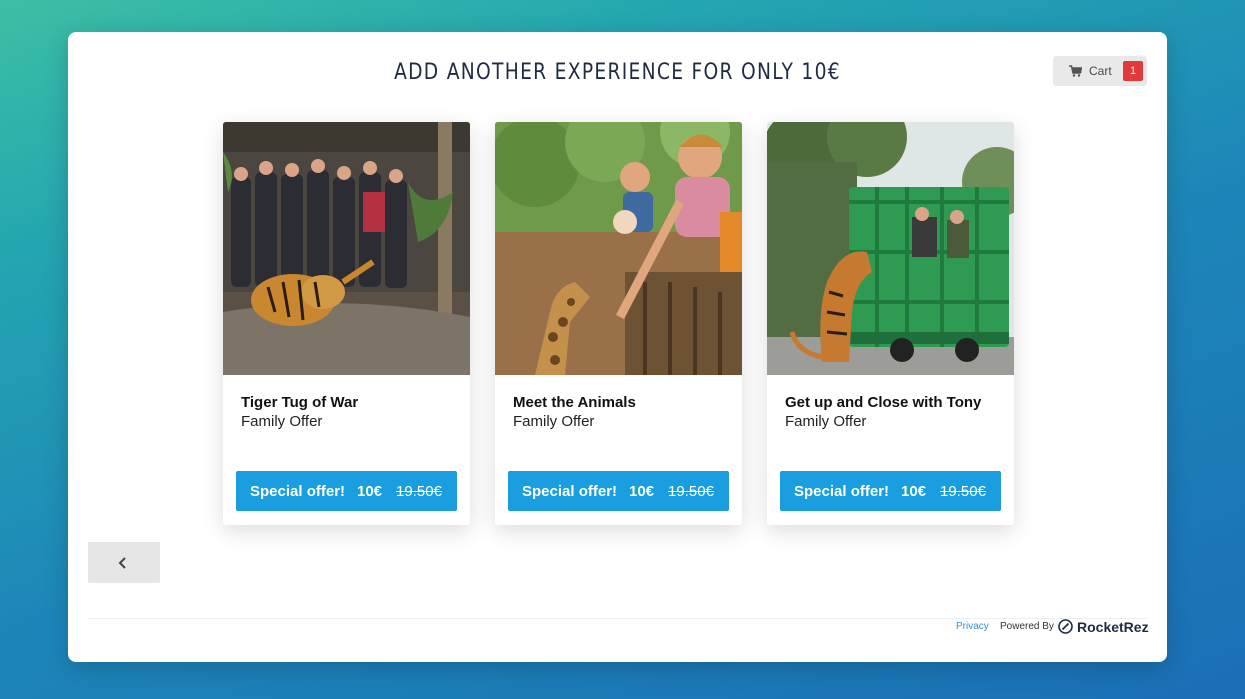 The width and height of the screenshot is (1245, 699). What do you see at coordinates (617, 618) in the screenshot?
I see `footer-divider` at bounding box center [617, 618].